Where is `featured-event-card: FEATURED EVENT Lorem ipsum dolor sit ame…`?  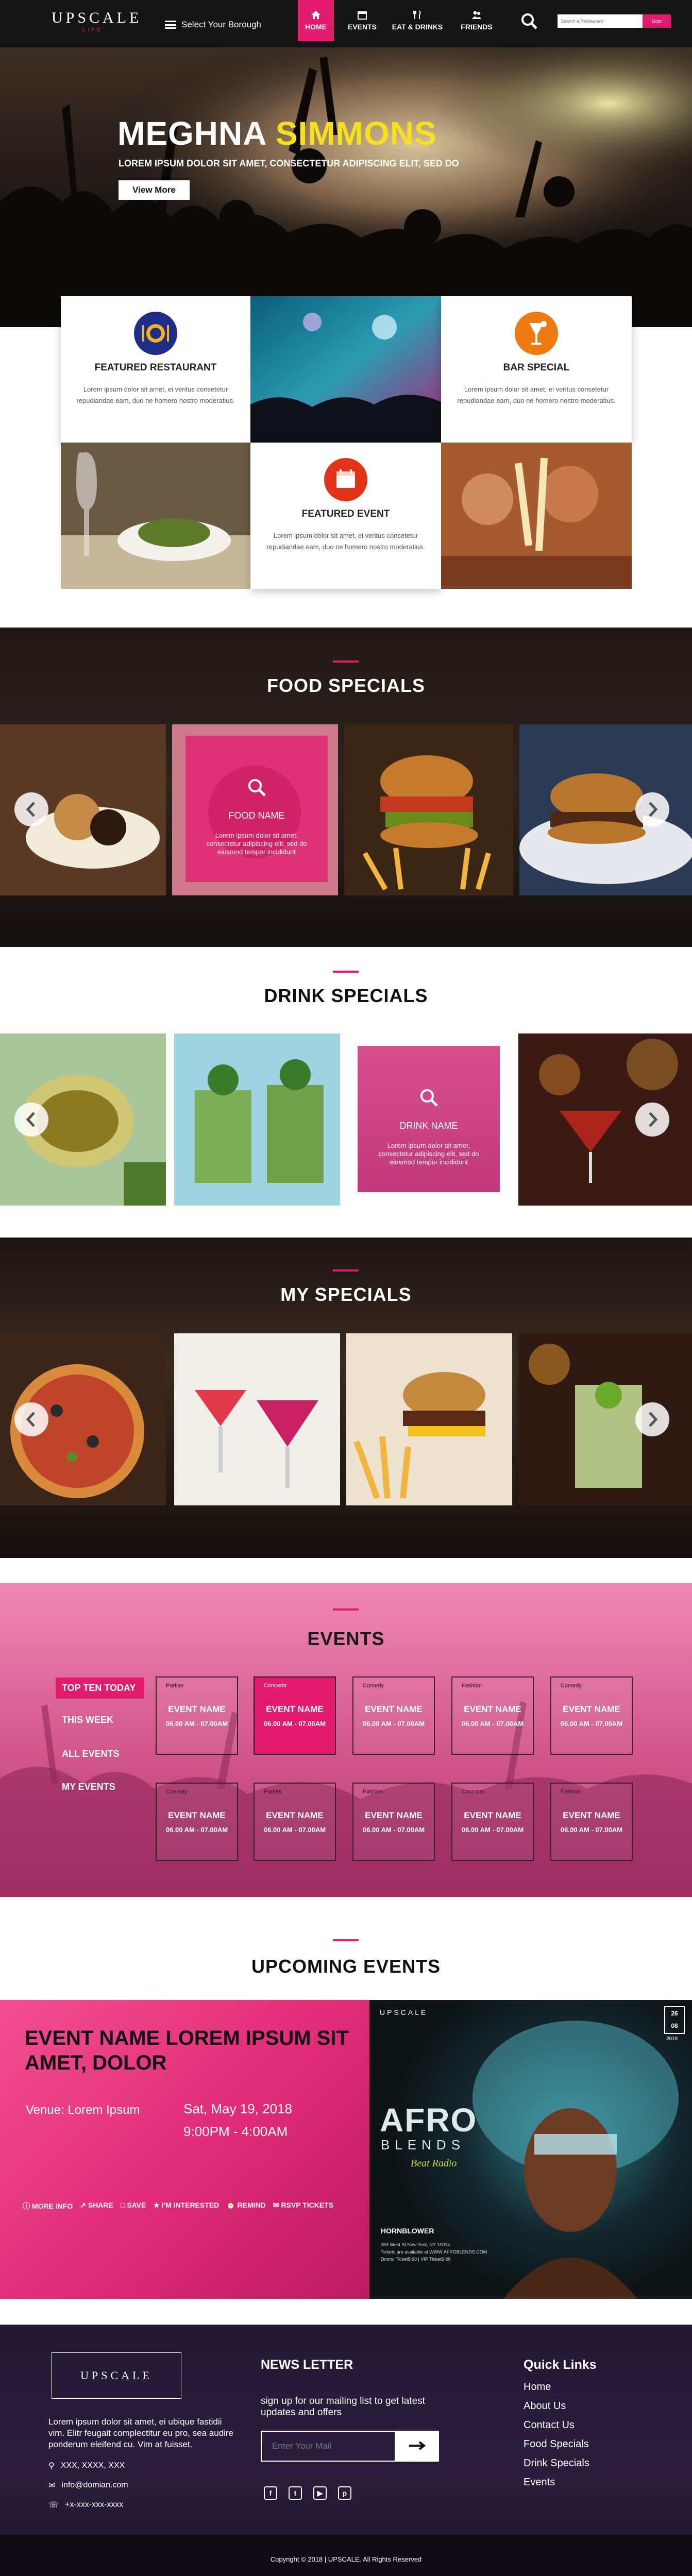
featured-event-card: FEATURED EVENT Lorem ipsum dolor sit ame… is located at coordinates (345, 516).